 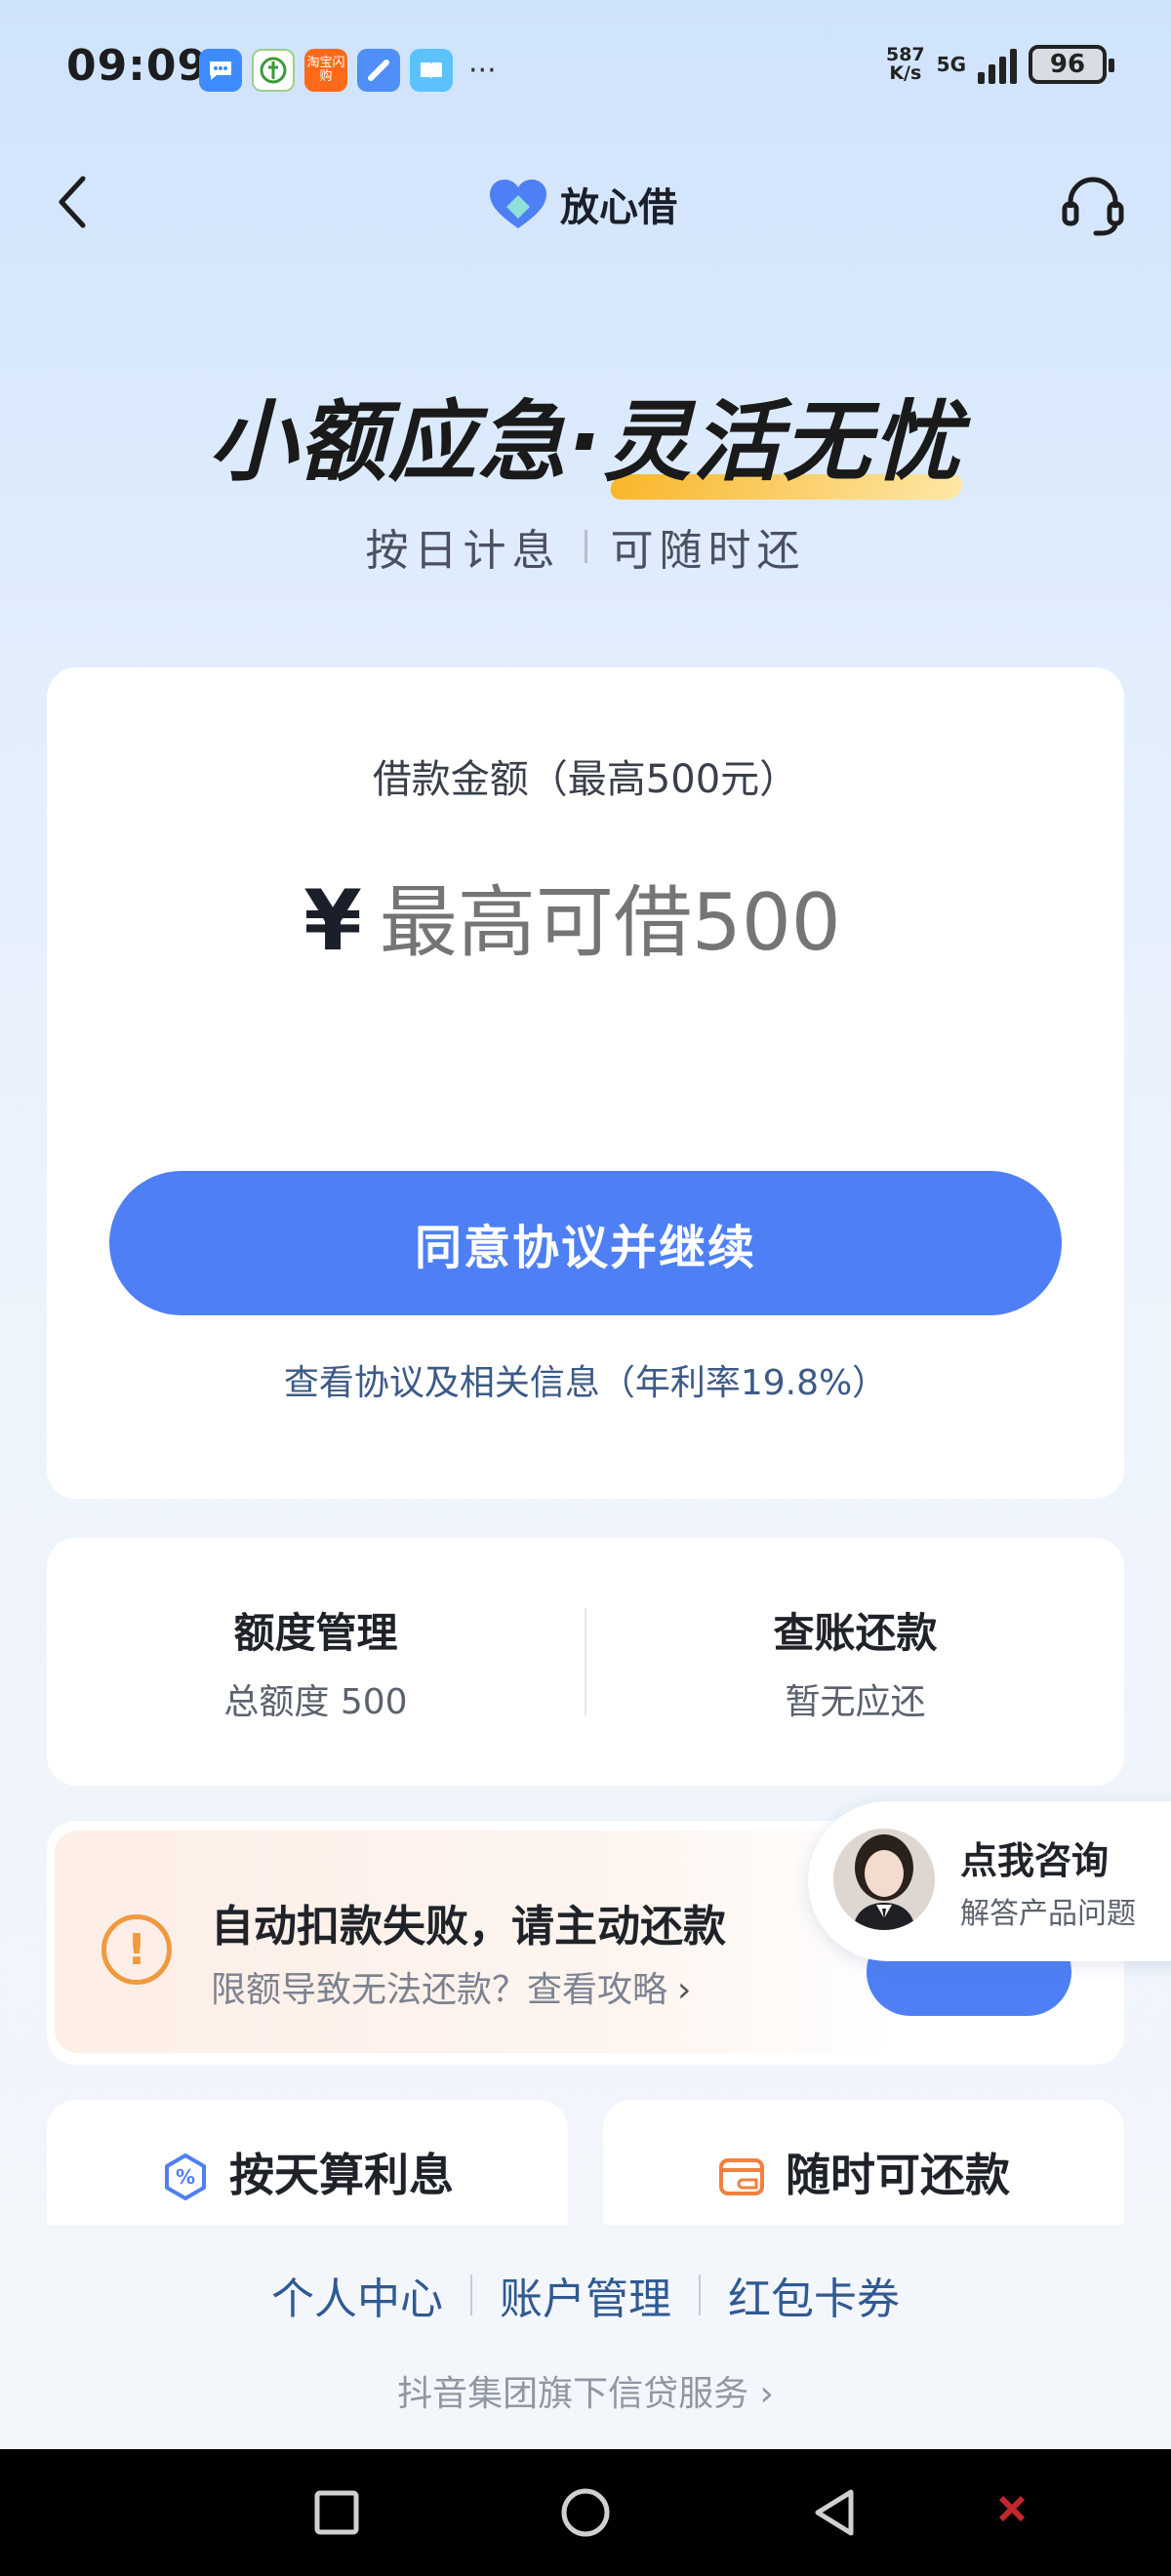 I want to click on total-limit: 总额度 500, so click(x=315, y=1701).